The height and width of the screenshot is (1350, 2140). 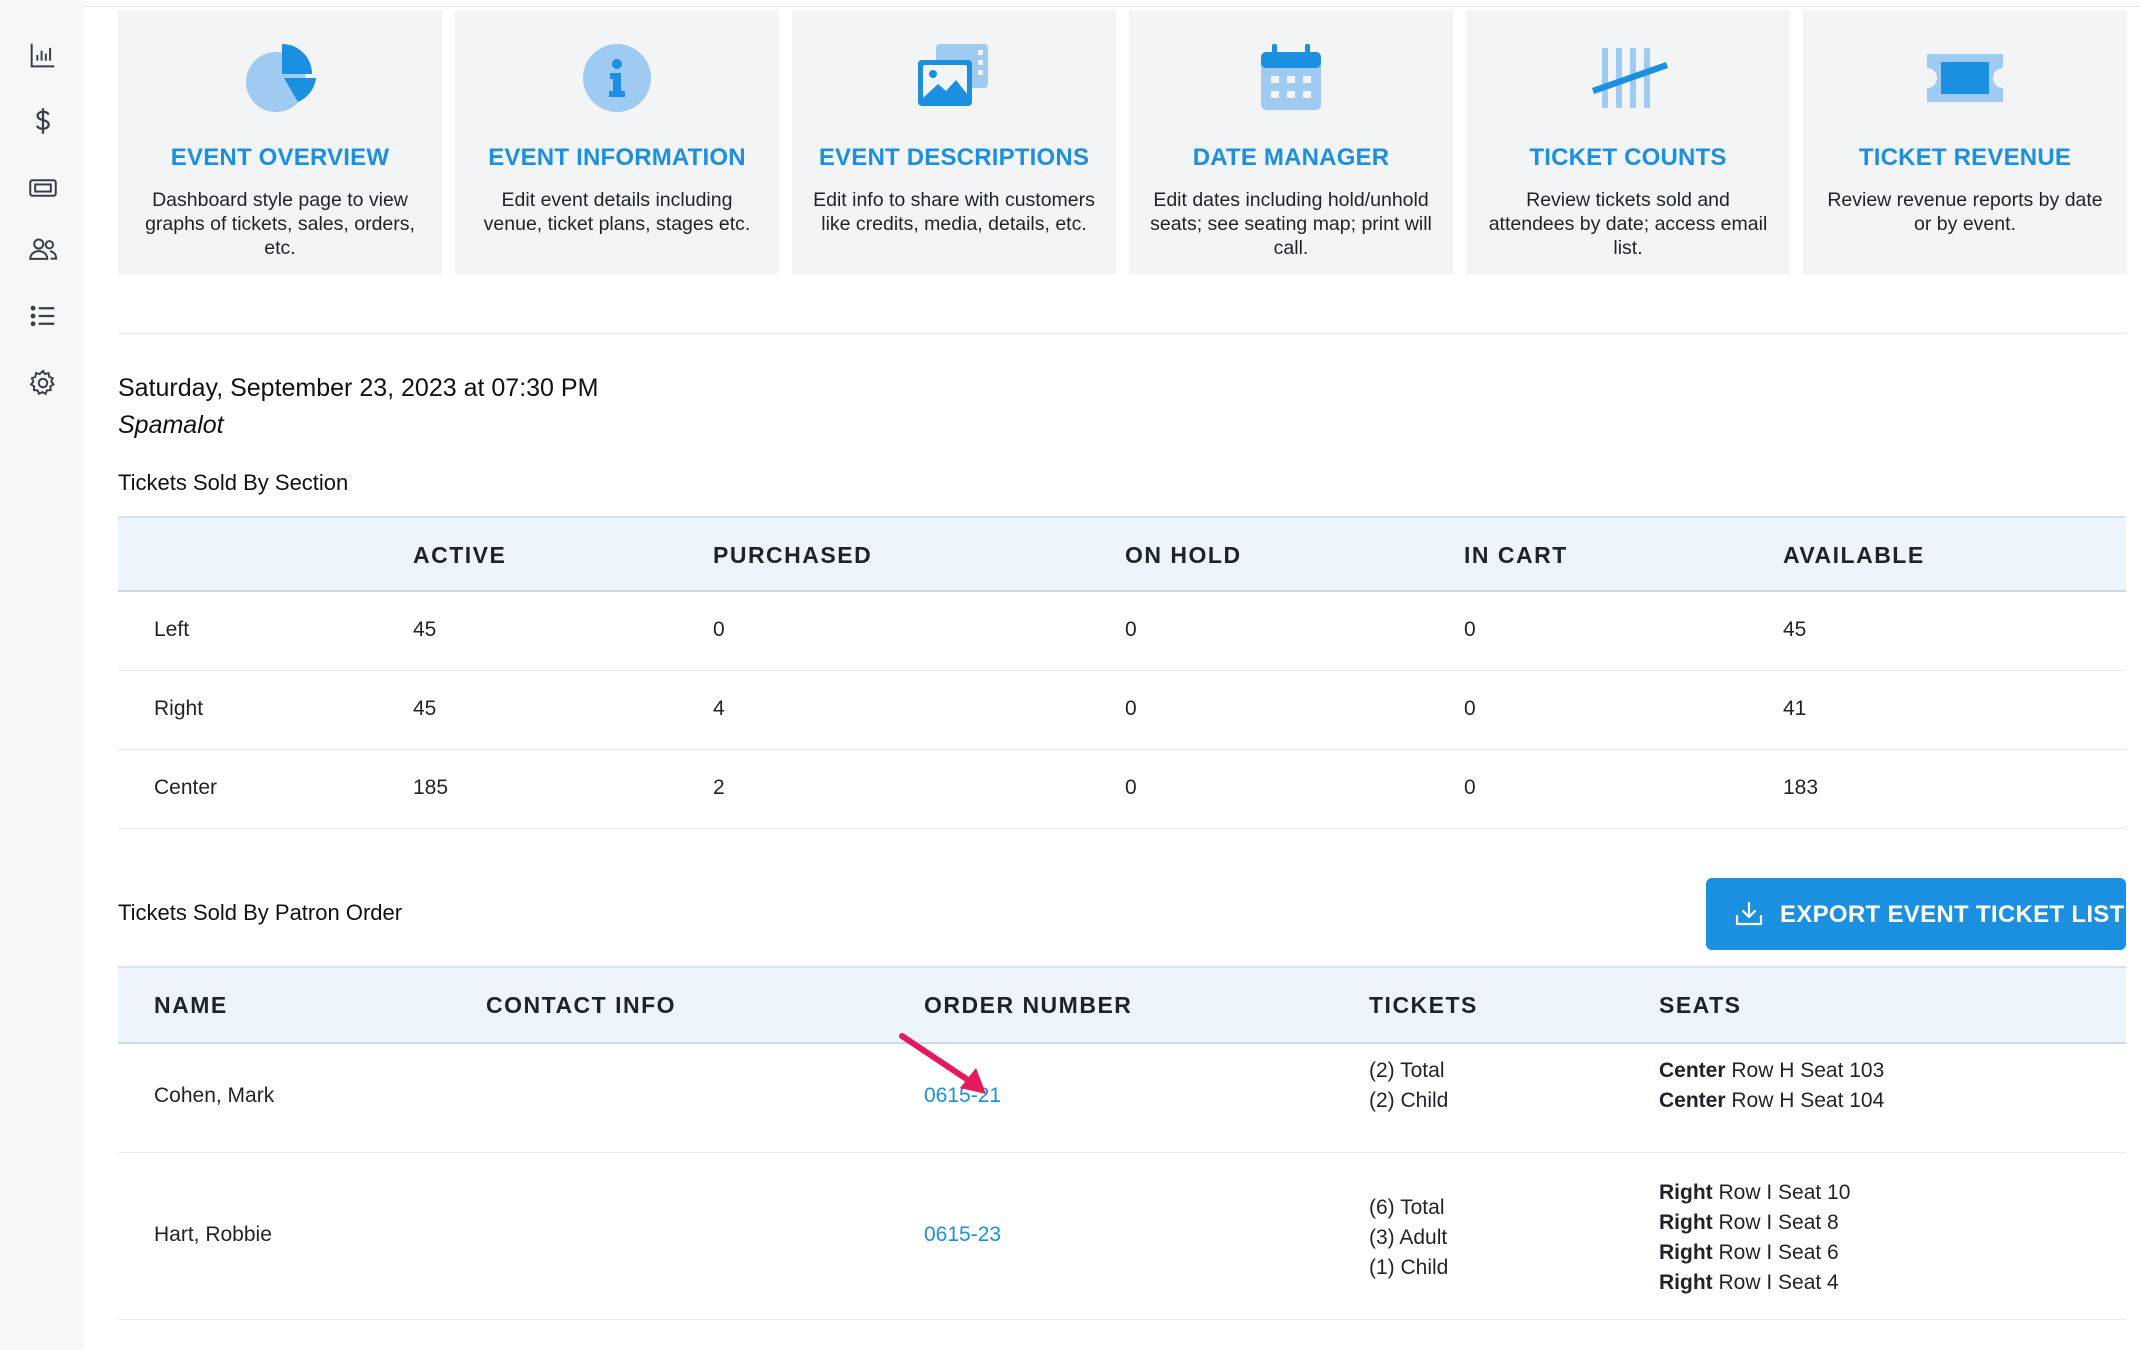 I want to click on available-count: 45, so click(x=1795, y=629).